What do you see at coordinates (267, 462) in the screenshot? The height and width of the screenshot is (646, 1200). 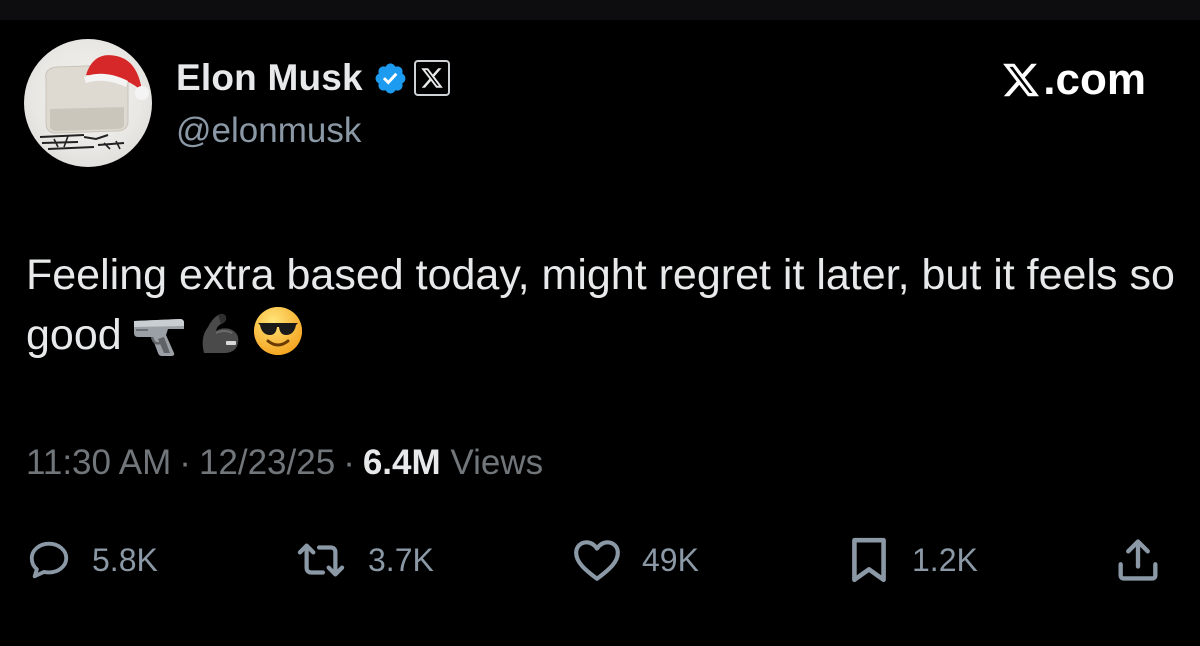 I see `tweet-date: 12/23/25` at bounding box center [267, 462].